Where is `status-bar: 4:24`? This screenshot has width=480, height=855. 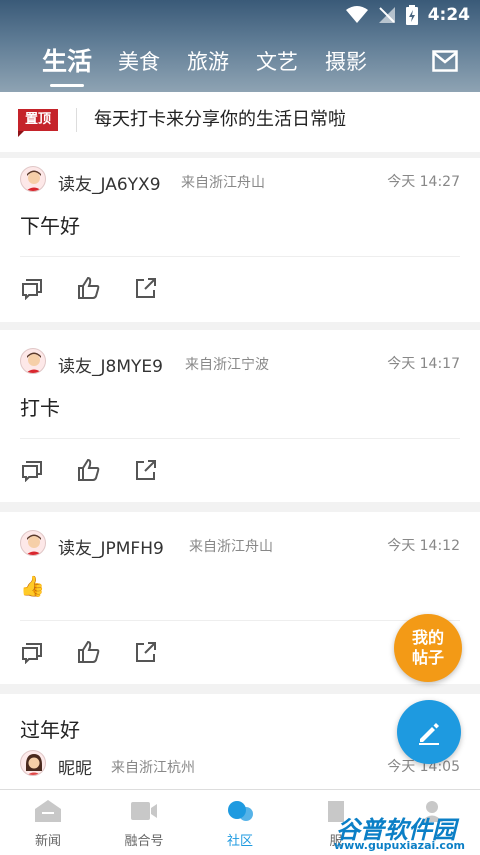
status-bar: 4:24 is located at coordinates (240, 16).